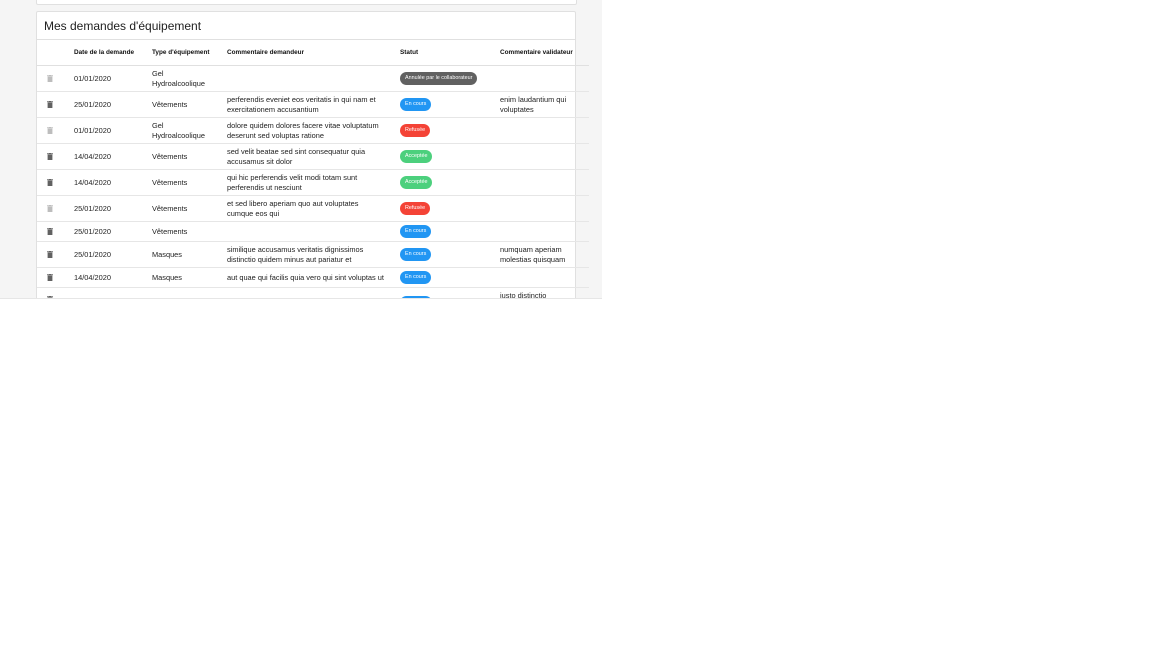  Describe the element at coordinates (450, 292) in the screenshot. I see `status-cell` at that location.